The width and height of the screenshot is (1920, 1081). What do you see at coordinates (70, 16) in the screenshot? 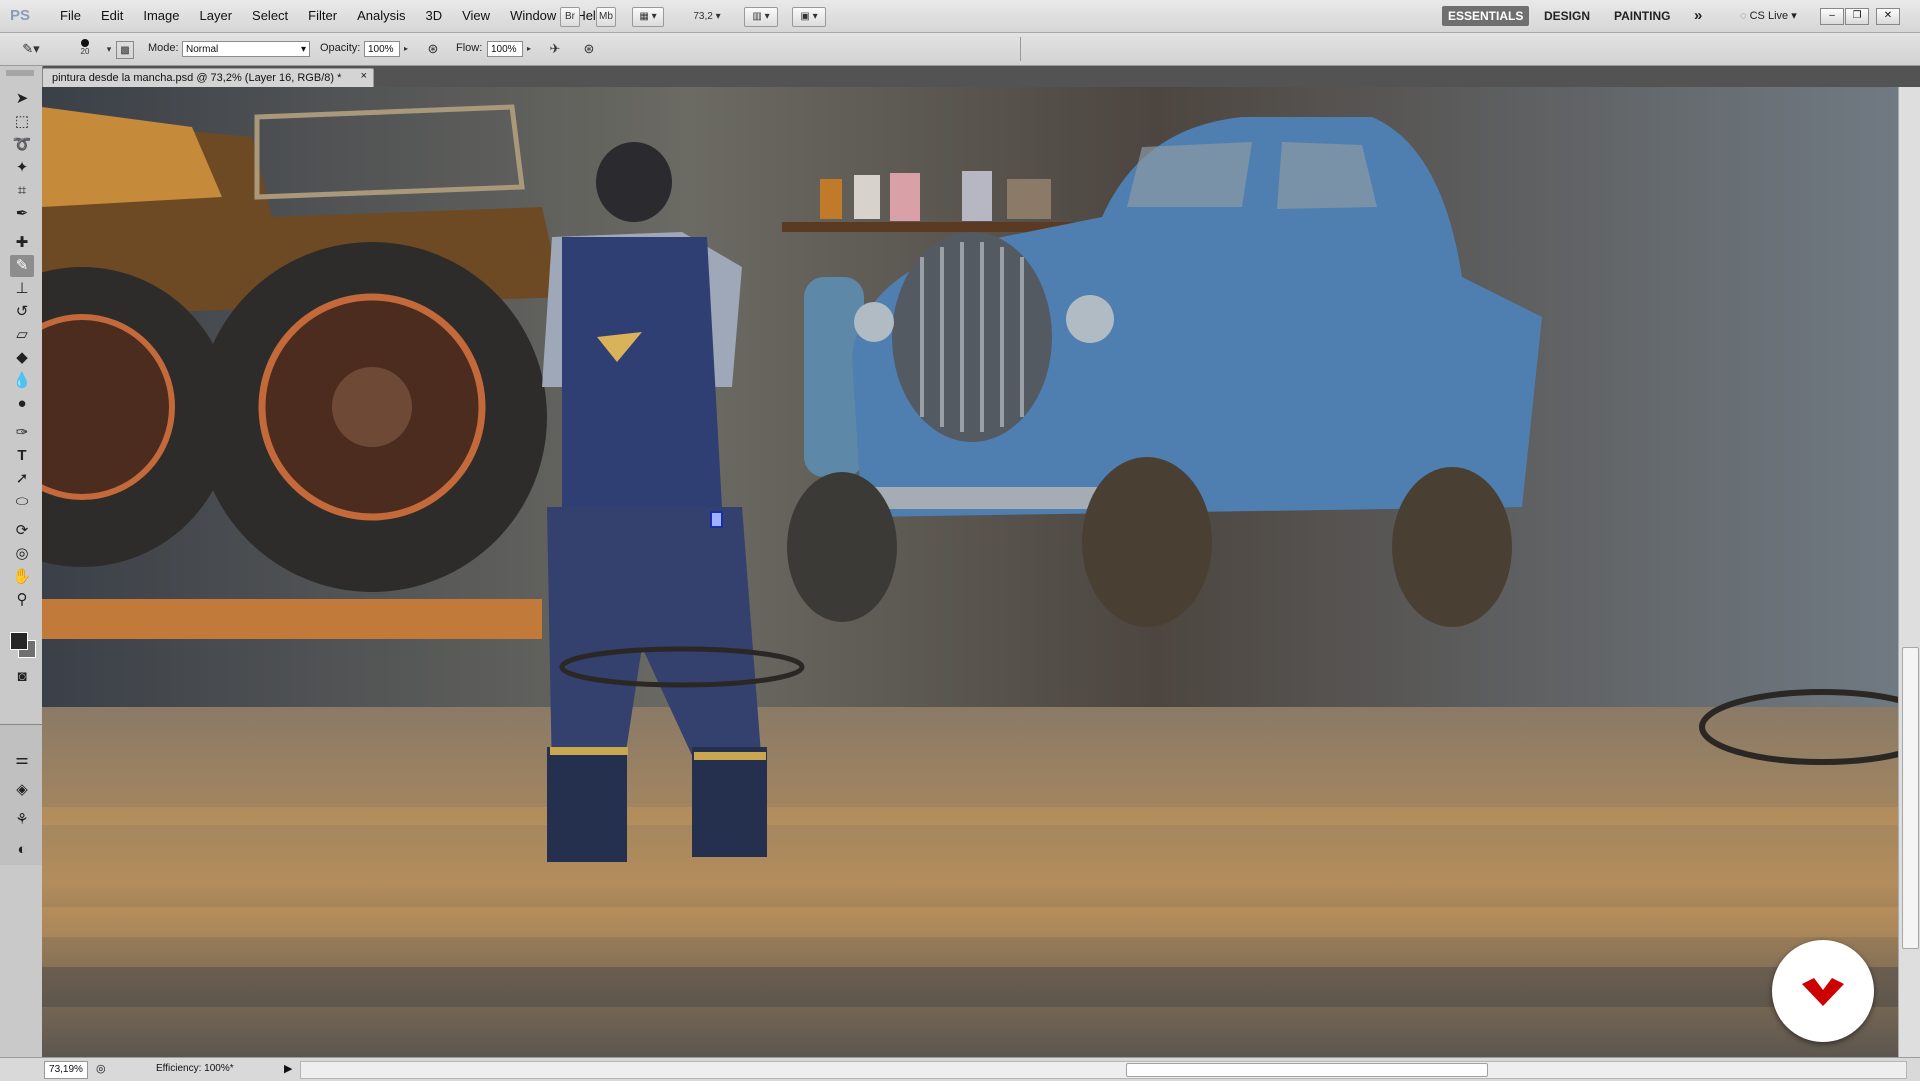
I see `menu-file: File` at bounding box center [70, 16].